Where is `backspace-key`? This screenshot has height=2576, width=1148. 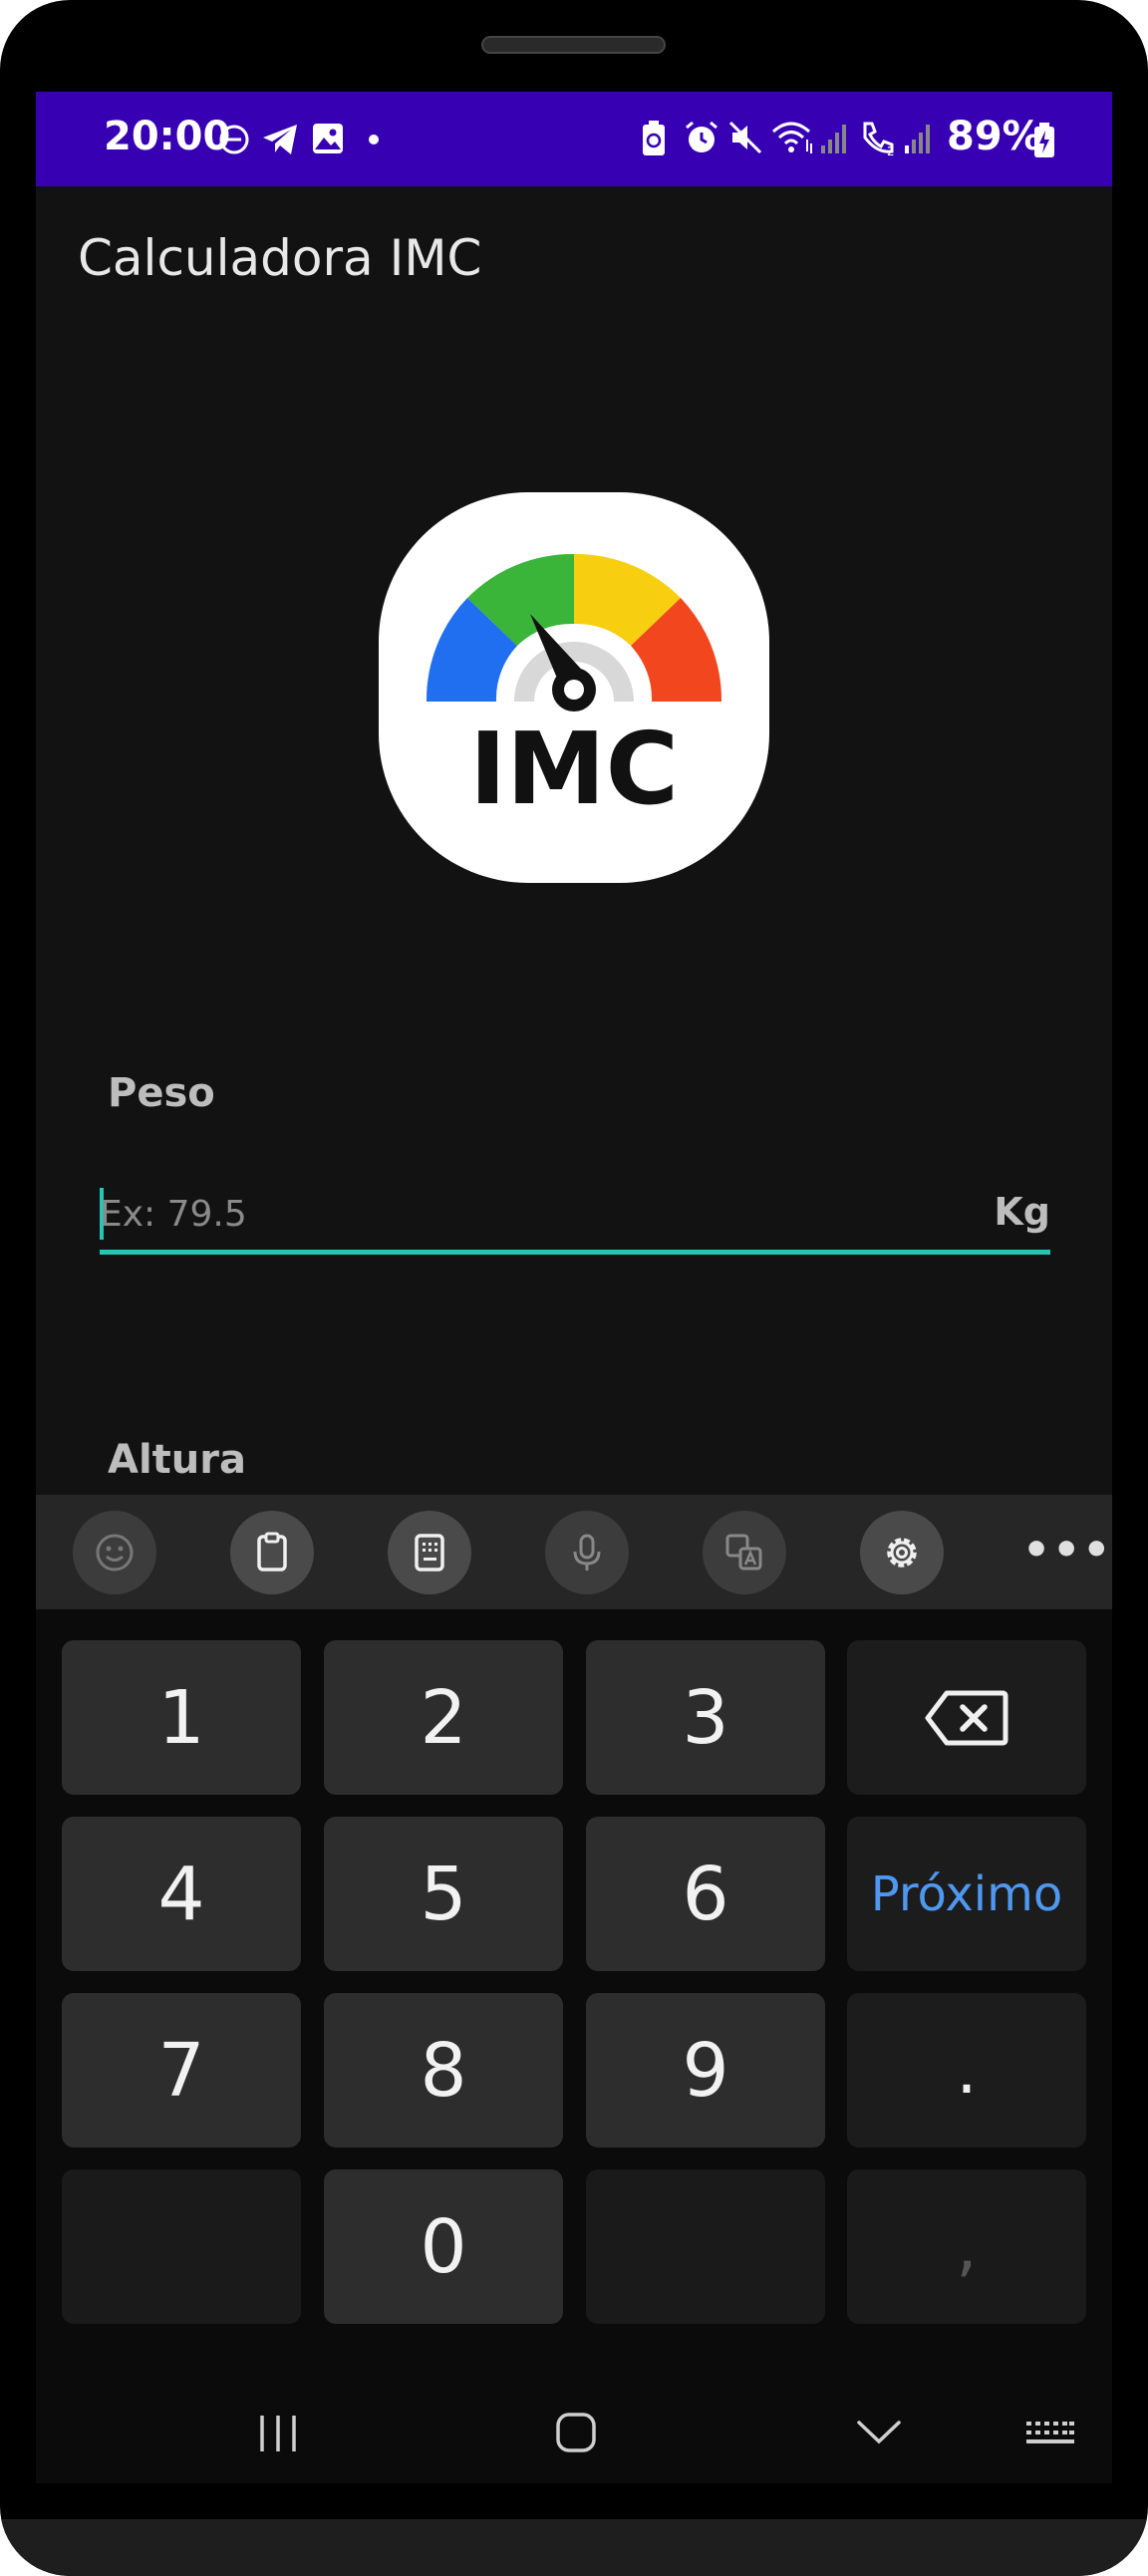 backspace-key is located at coordinates (966, 1717).